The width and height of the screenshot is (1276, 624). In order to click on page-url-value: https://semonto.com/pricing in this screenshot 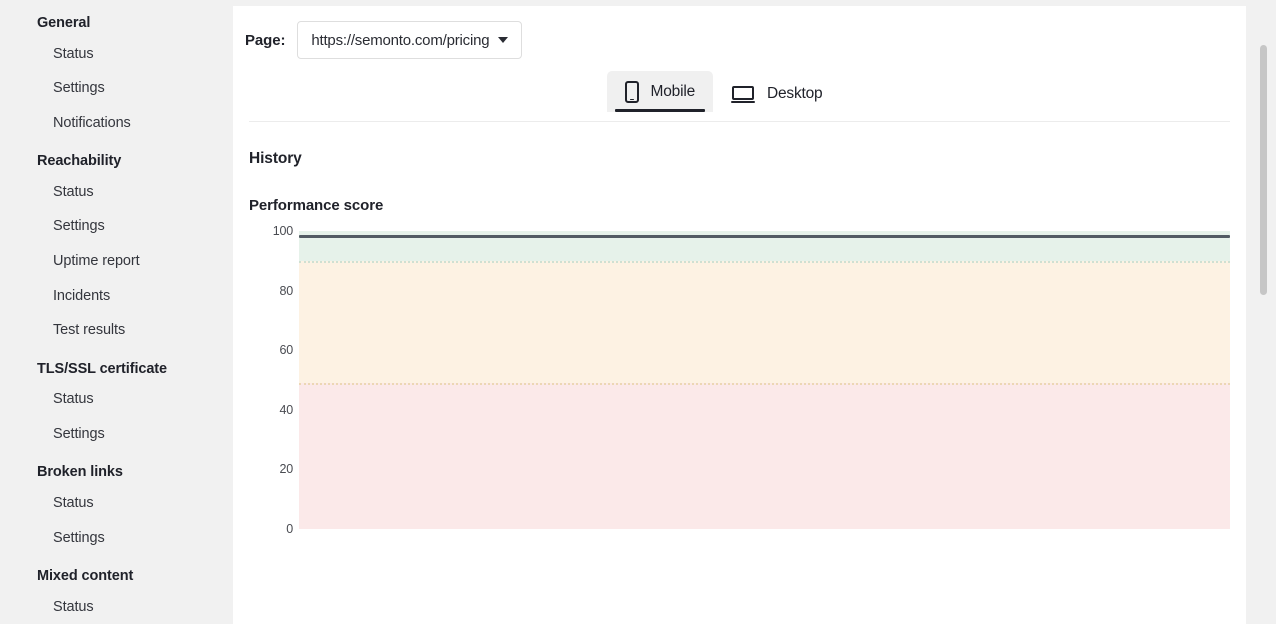, I will do `click(400, 40)`.